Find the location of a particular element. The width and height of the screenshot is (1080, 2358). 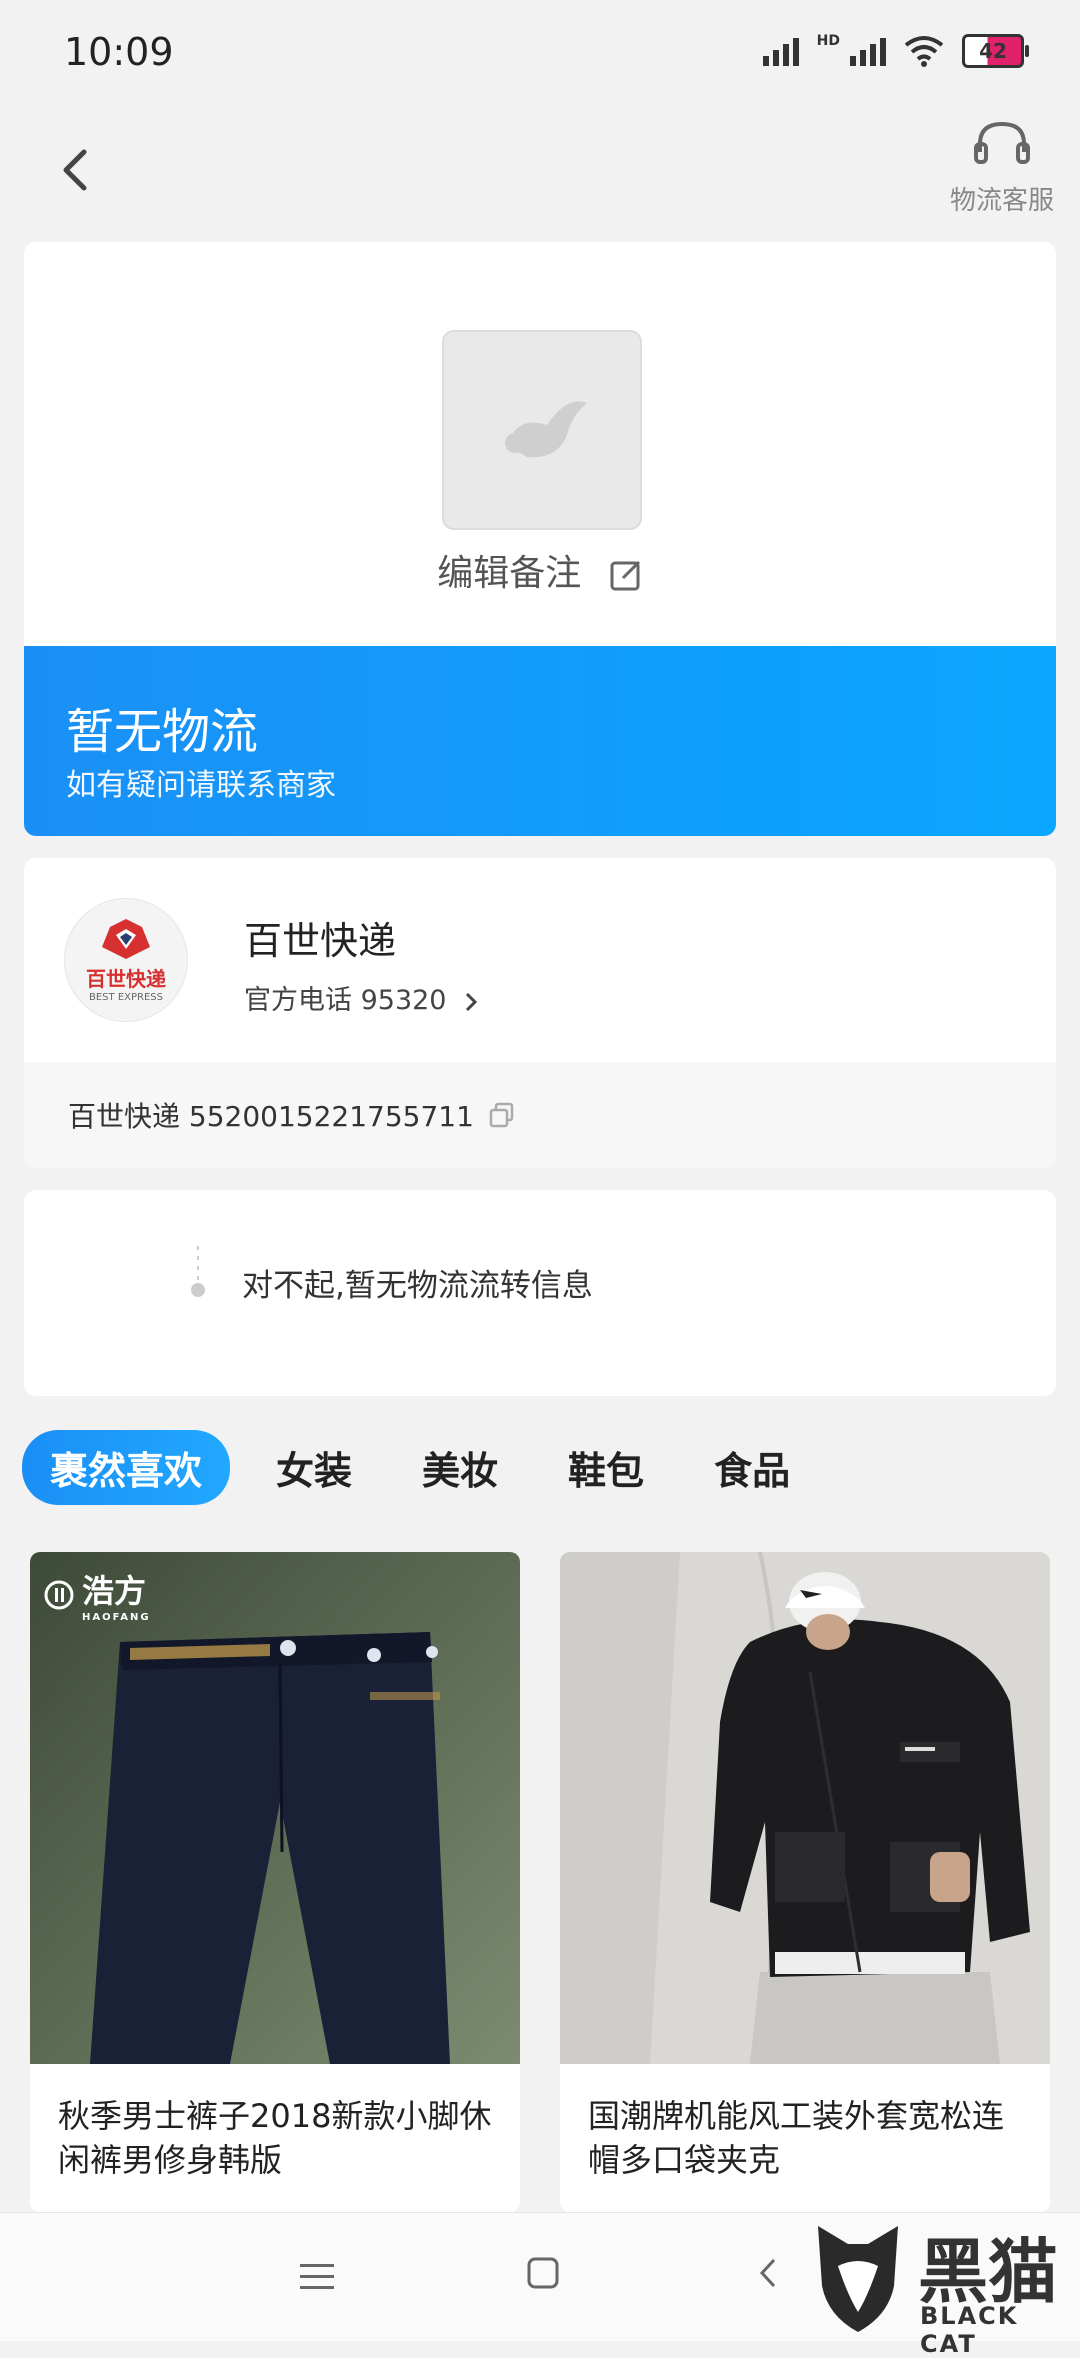

category-tabs: 裹然喜欢 女装 美妆 鞋包 食品 is located at coordinates (441, 1467).